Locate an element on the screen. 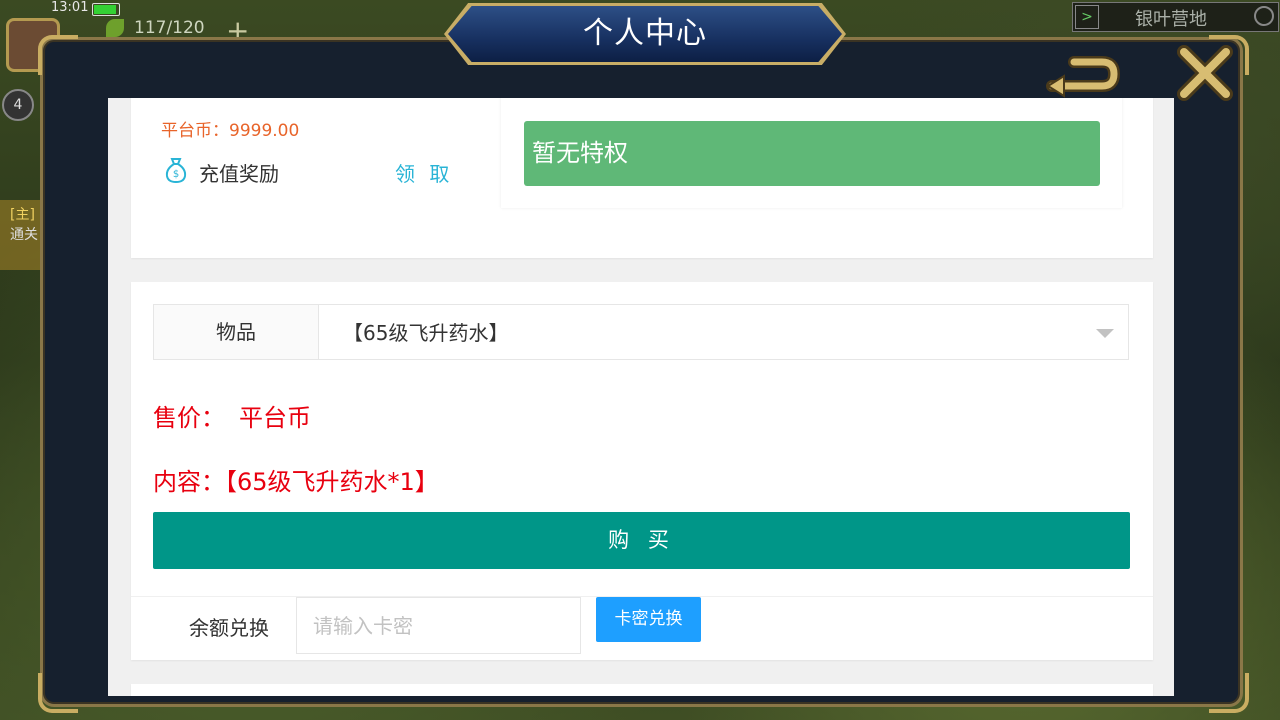 The image size is (1280, 720). price-label: 售价： is located at coordinates (189, 418).